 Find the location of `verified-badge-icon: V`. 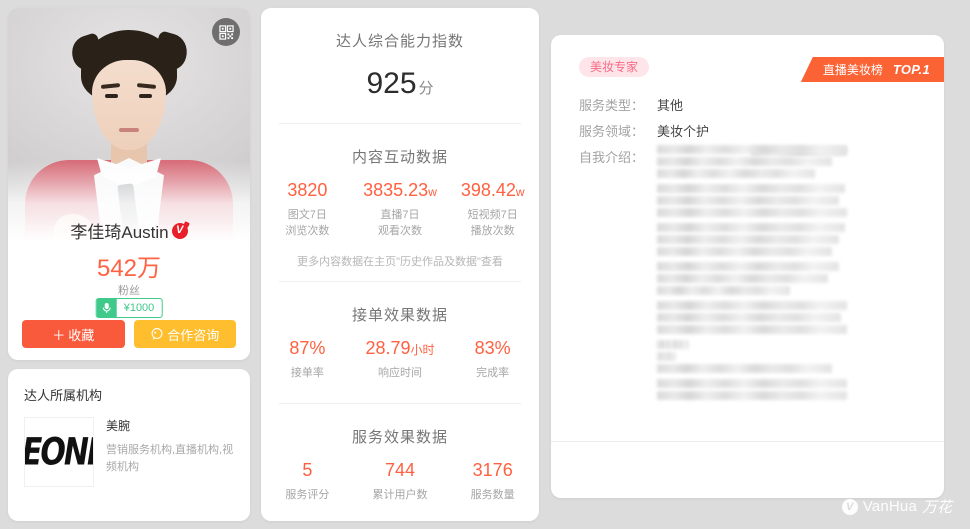

verified-badge-icon: V is located at coordinates (179, 230).